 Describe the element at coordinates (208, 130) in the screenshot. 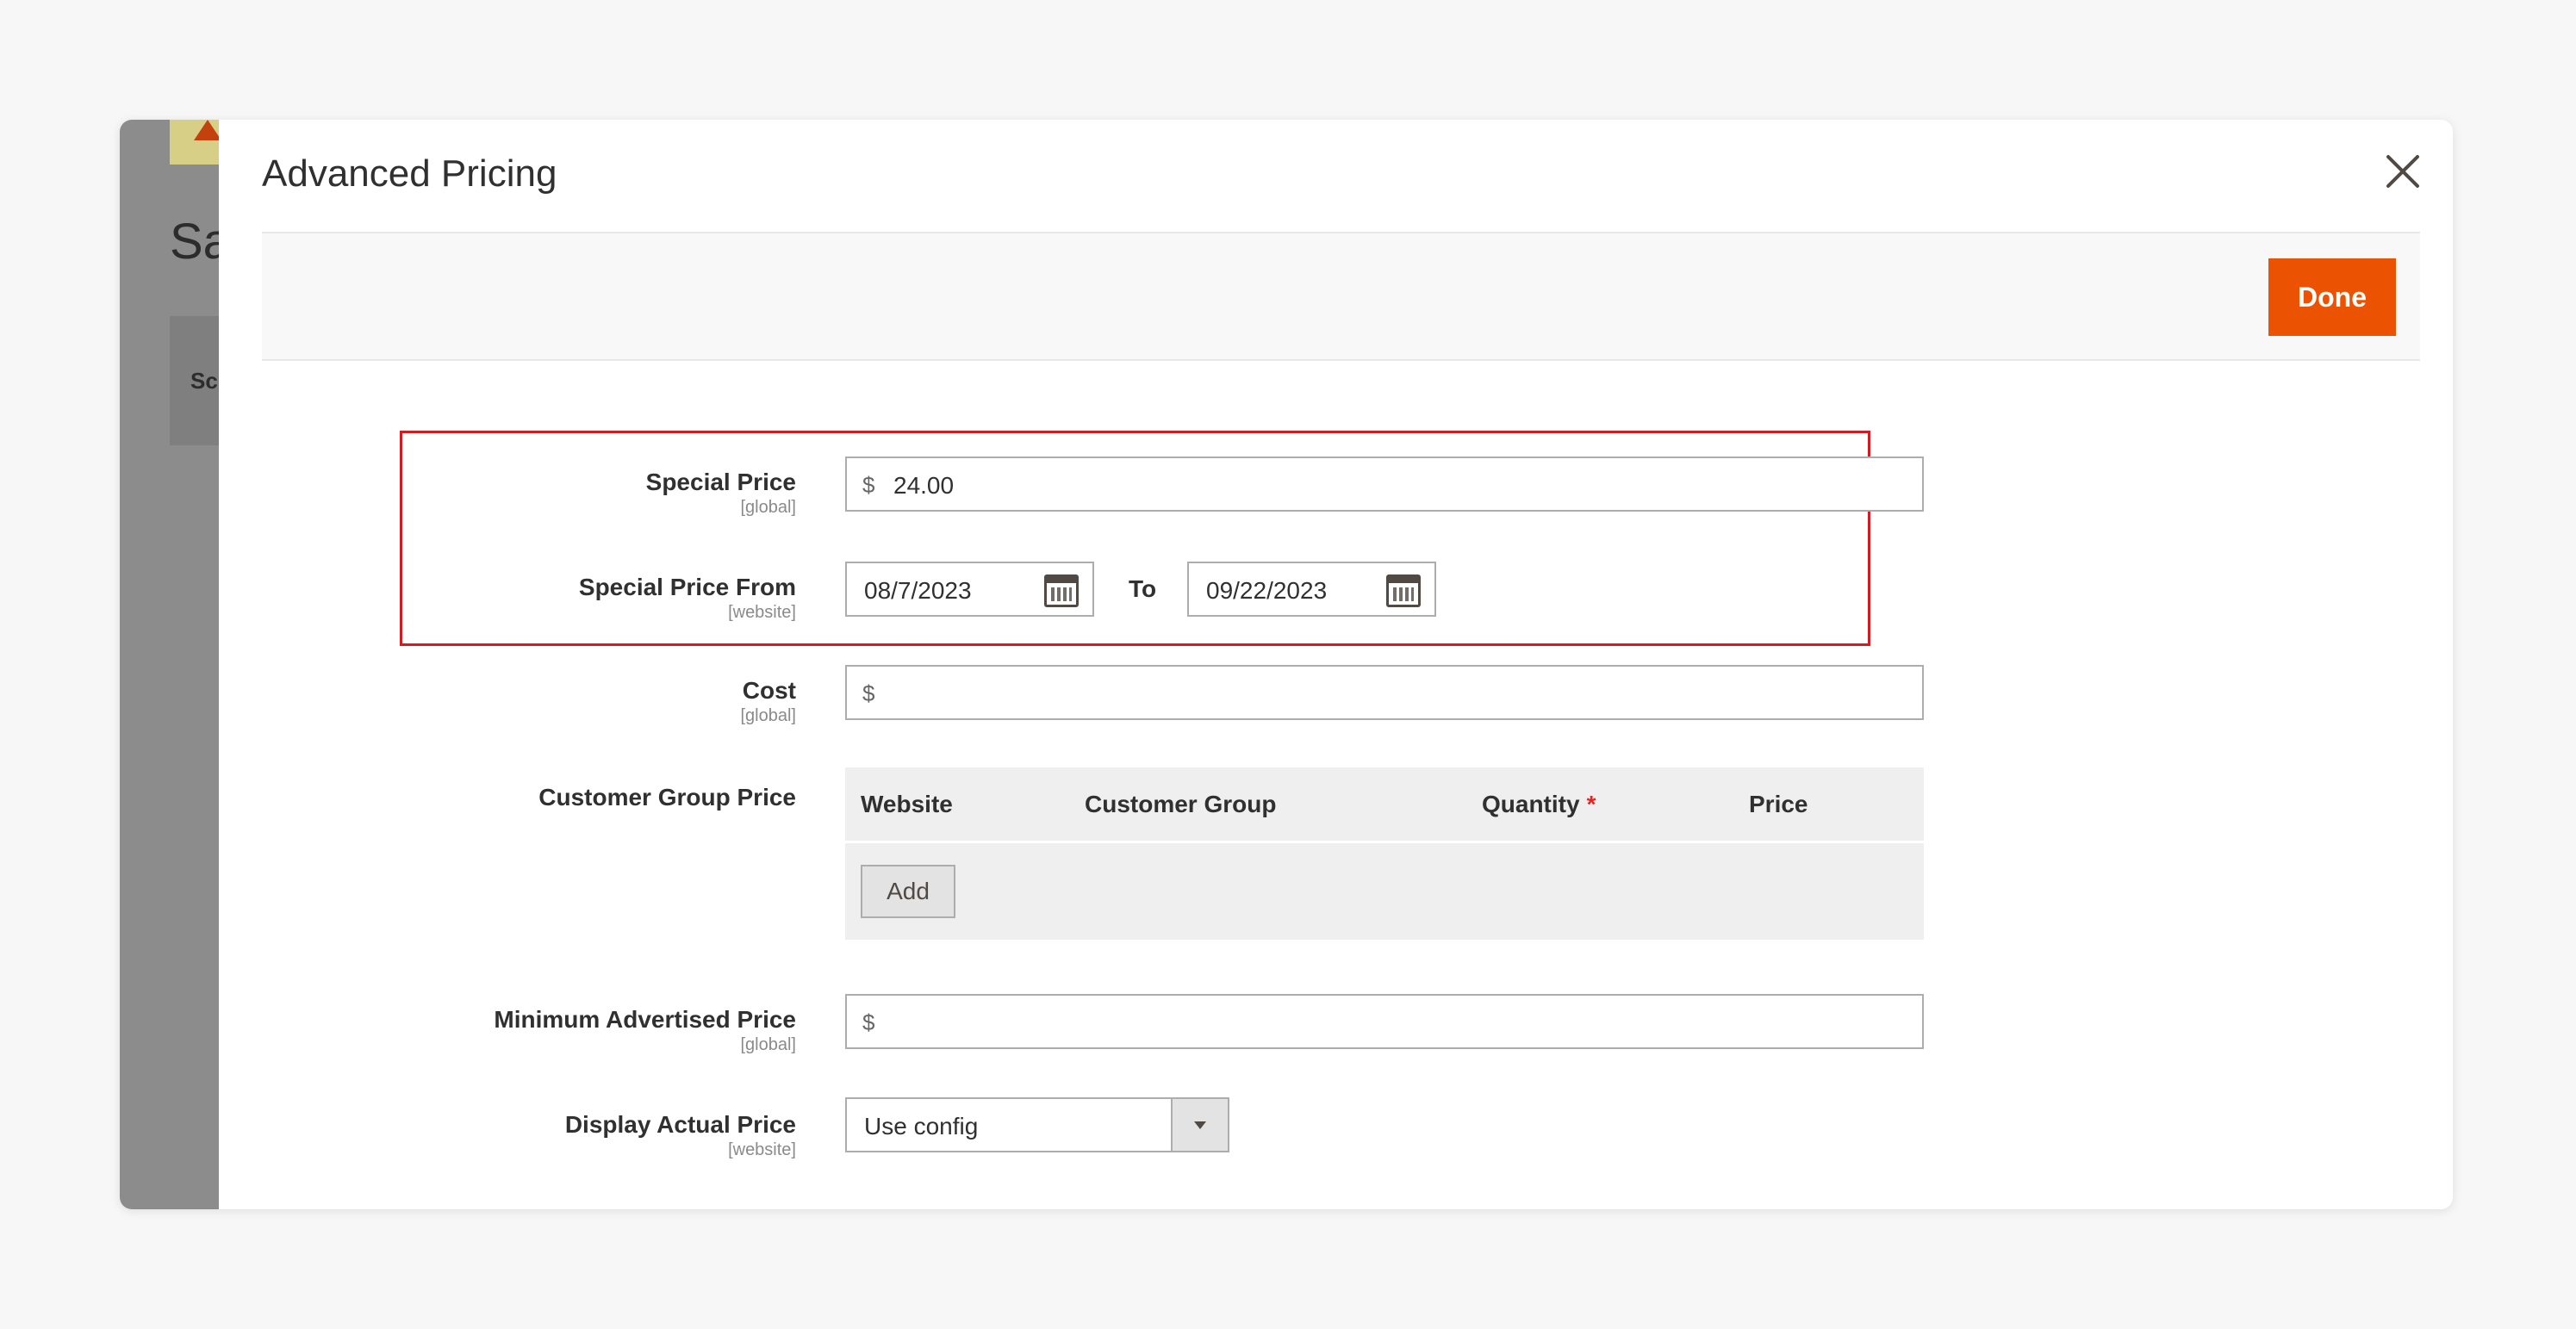

I see `warning-icon` at that location.